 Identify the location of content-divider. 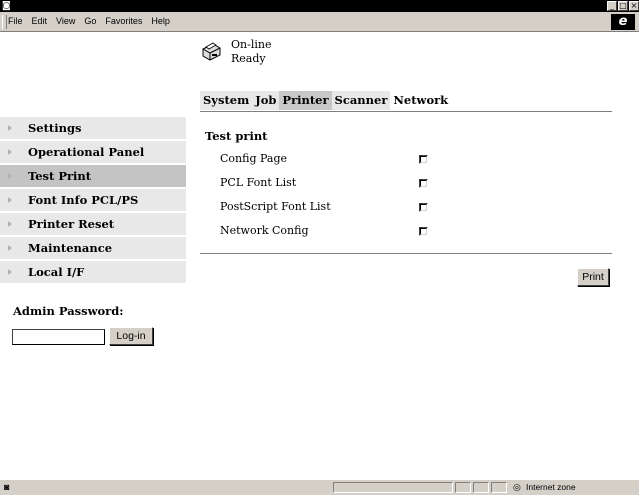
(406, 254).